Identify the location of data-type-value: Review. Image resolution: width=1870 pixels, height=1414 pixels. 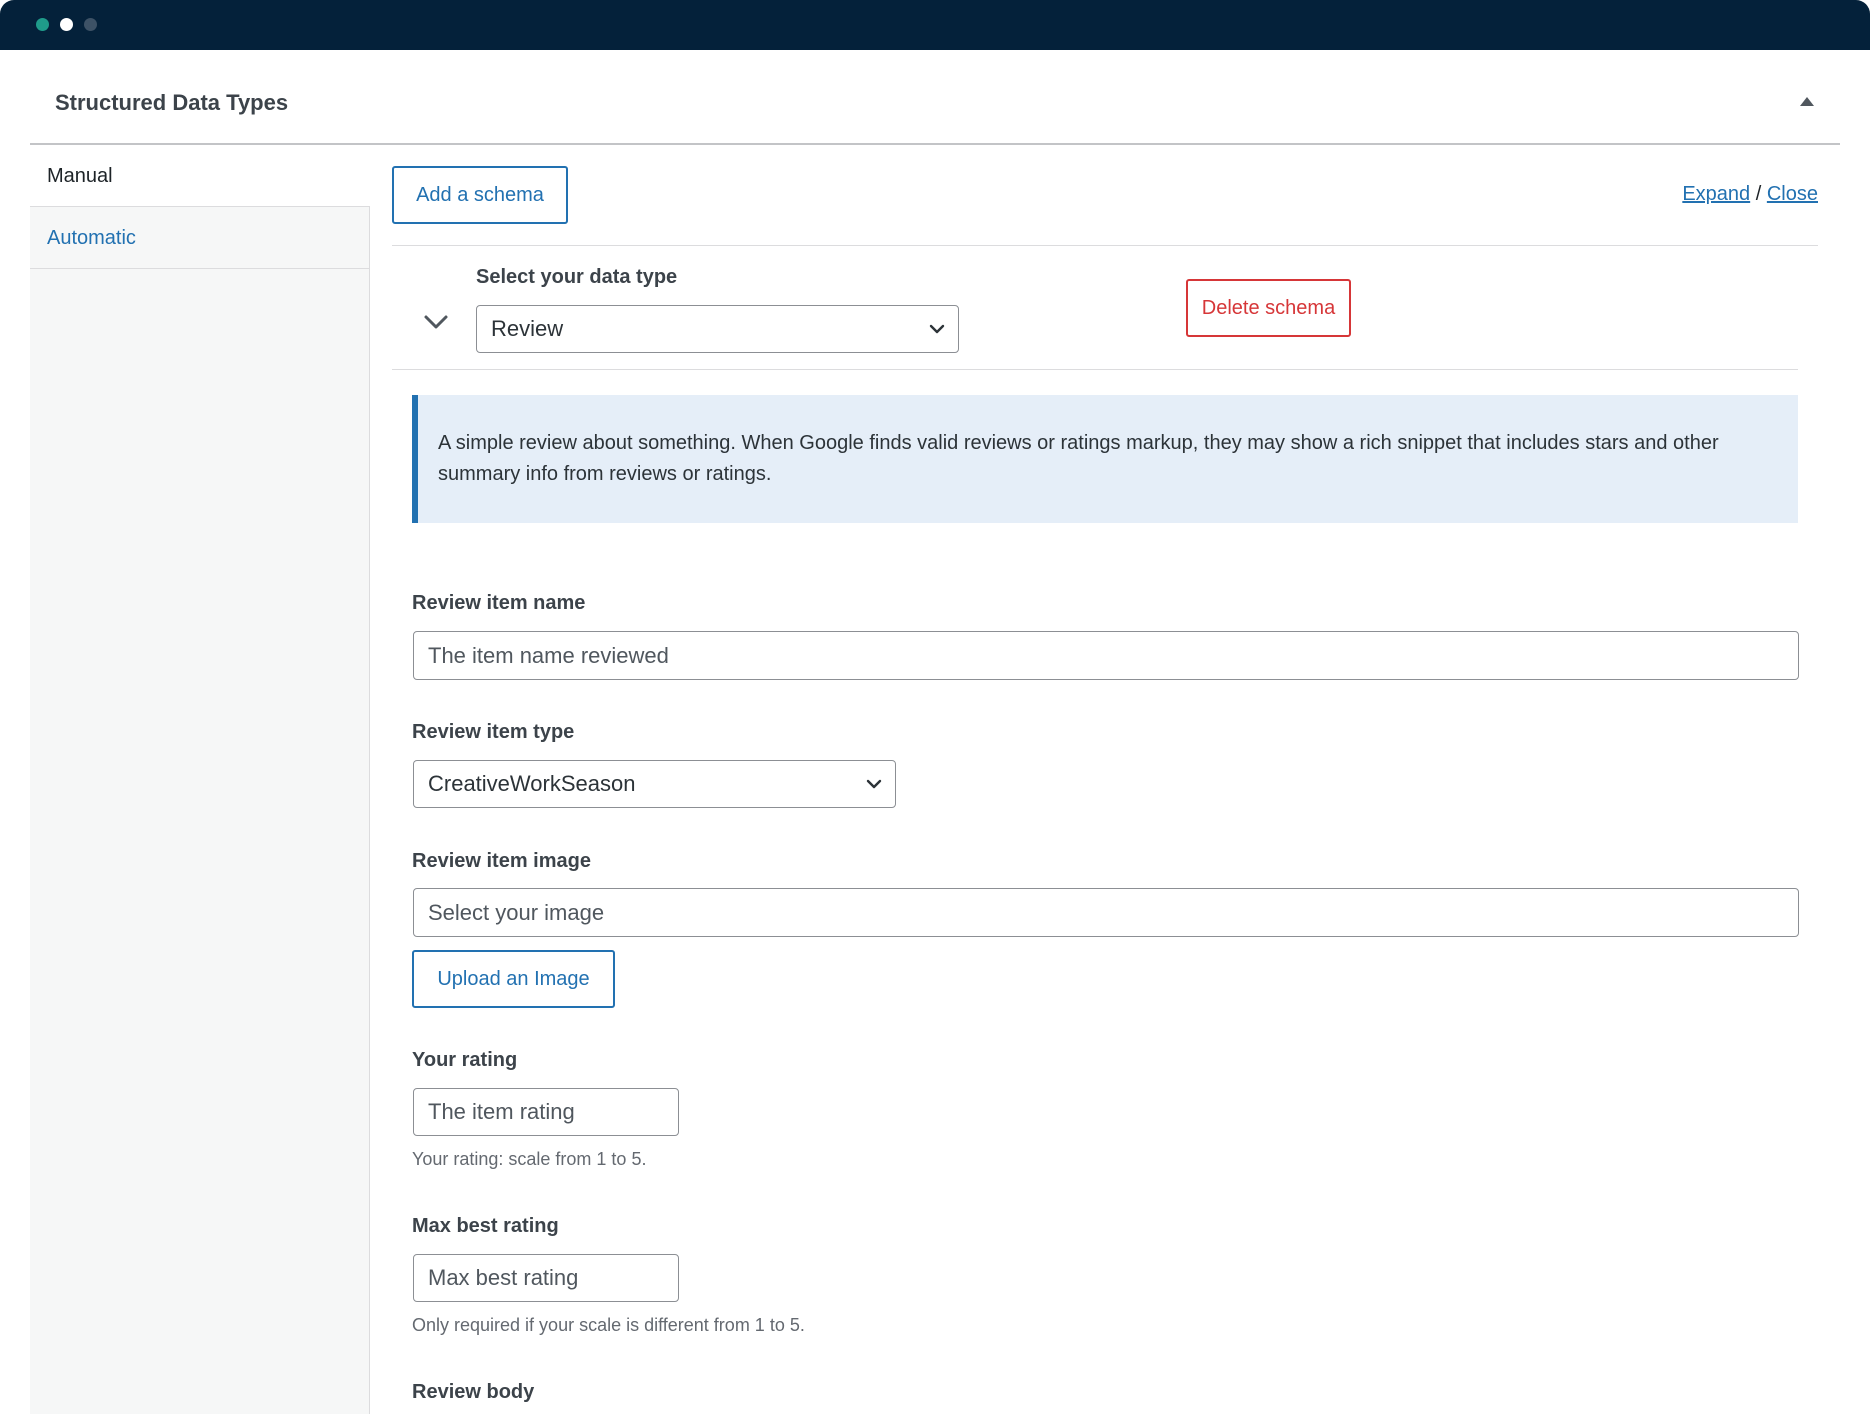
(527, 328).